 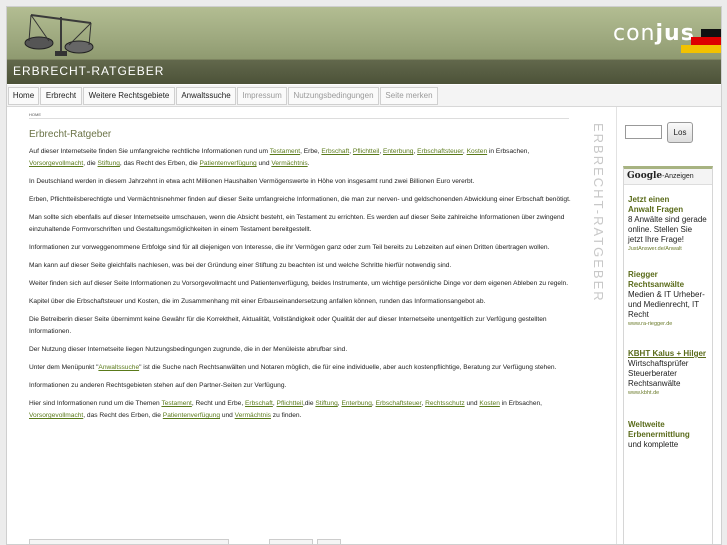 What do you see at coordinates (659, 434) in the screenshot?
I see `ad-title-link: Erbenermittlung` at bounding box center [659, 434].